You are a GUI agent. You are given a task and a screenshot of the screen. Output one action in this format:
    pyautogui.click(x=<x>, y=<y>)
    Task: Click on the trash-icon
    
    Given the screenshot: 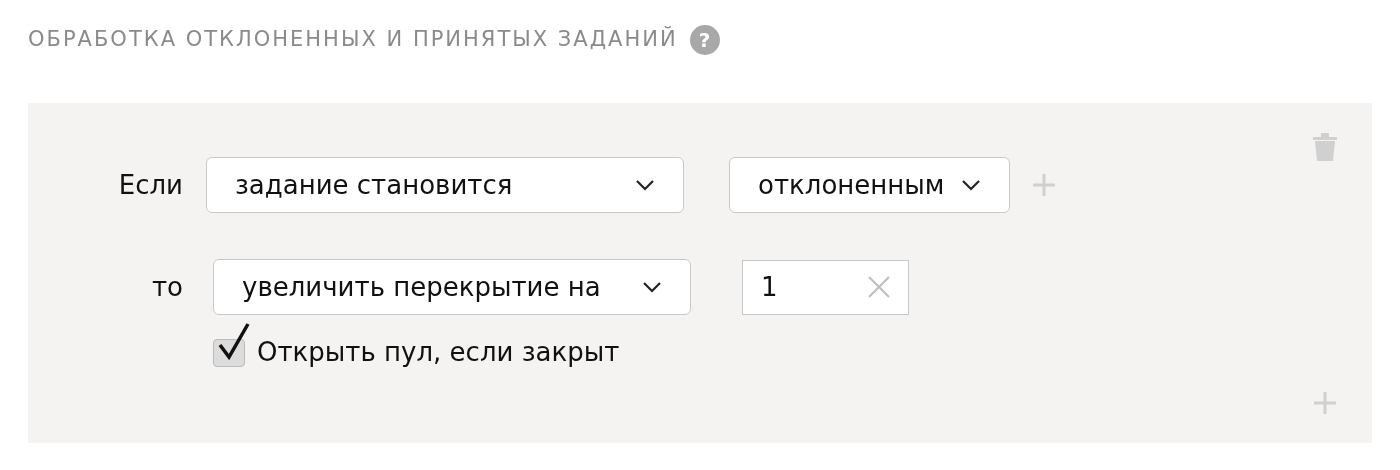 What is the action you would take?
    pyautogui.click(x=1325, y=147)
    